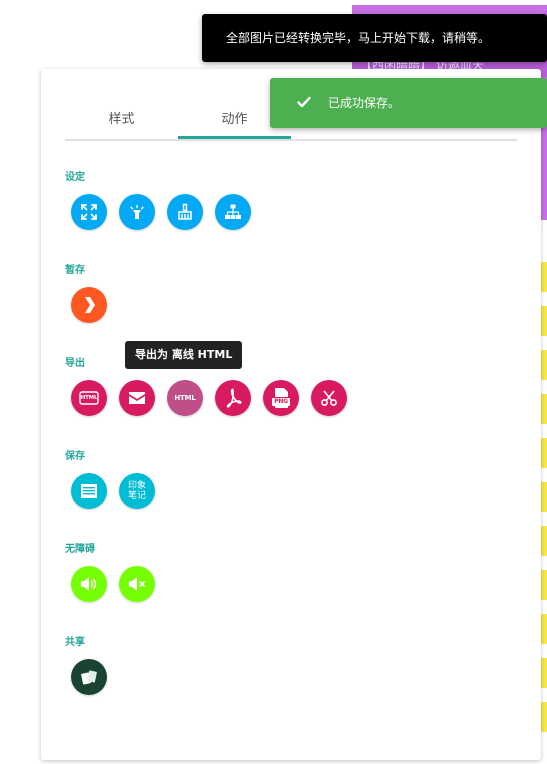  What do you see at coordinates (75, 456) in the screenshot?
I see `section-label-save: 保存` at bounding box center [75, 456].